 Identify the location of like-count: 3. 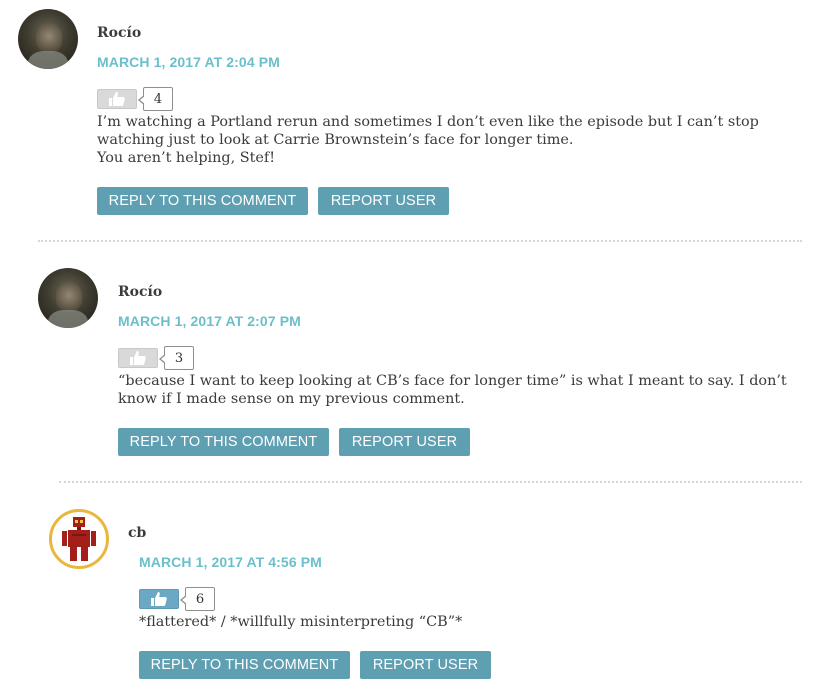
(176, 358).